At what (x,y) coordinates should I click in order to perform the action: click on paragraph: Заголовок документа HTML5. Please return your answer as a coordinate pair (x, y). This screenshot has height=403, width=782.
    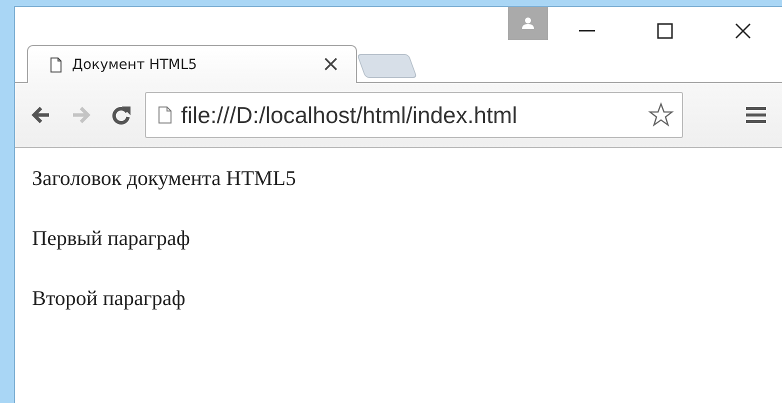
    Looking at the image, I should click on (165, 178).